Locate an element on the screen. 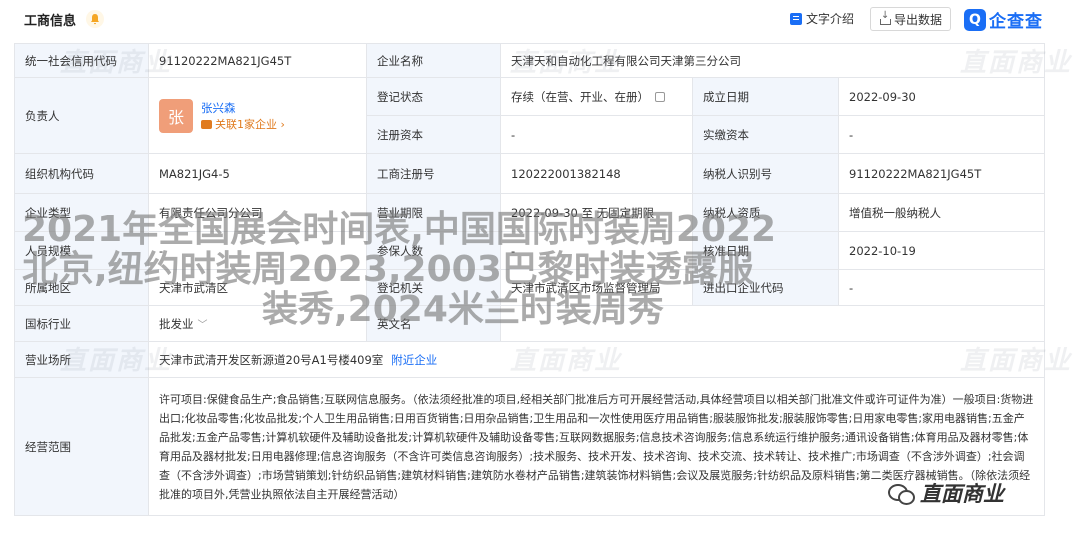 The height and width of the screenshot is (538, 1080). org-code-key: 组织机构代码 is located at coordinates (81, 173).